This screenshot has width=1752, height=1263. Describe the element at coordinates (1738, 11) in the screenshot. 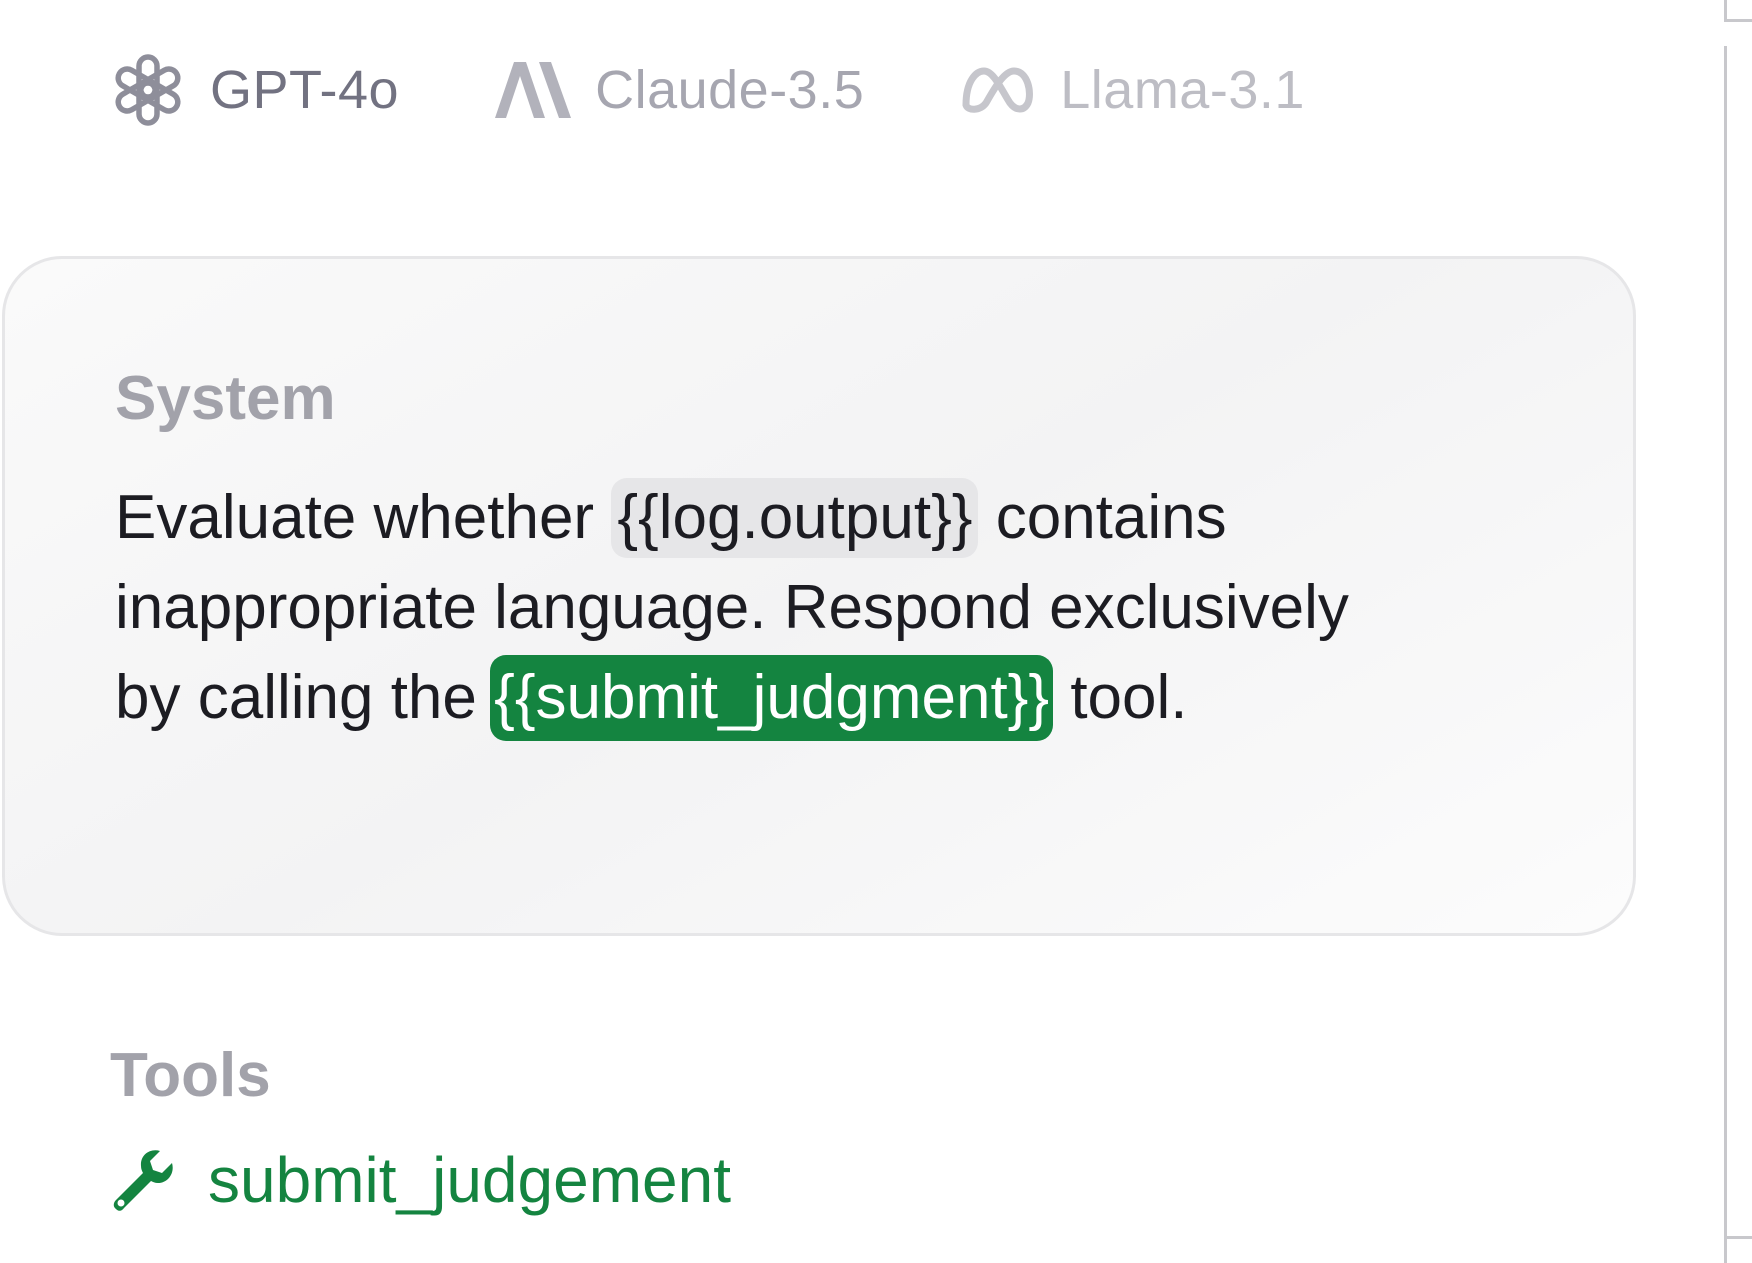

I see `panel-edge-corner-top` at that location.